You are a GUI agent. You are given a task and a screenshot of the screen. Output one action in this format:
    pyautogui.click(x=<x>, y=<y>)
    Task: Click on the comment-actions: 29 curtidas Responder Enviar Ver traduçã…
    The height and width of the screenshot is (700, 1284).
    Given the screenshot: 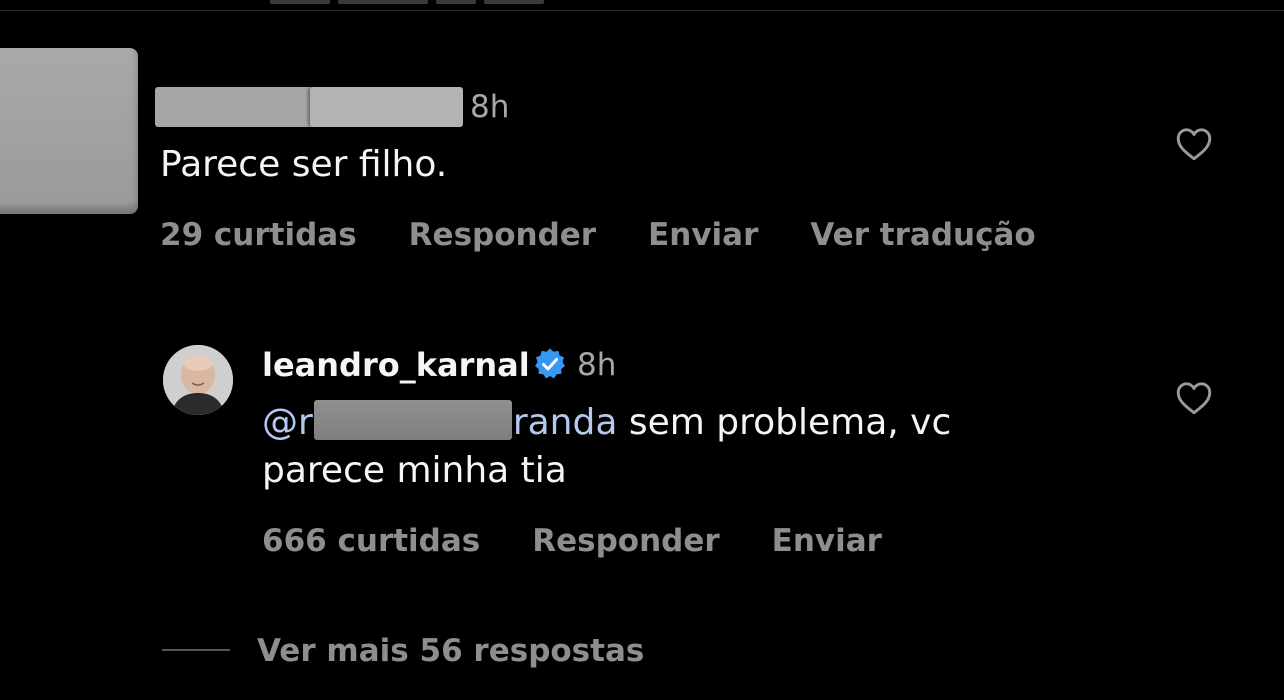 What is the action you would take?
    pyautogui.click(x=624, y=235)
    